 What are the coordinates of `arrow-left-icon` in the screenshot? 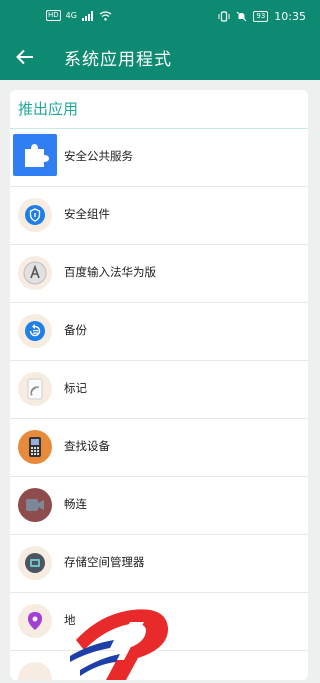 It's located at (24, 57).